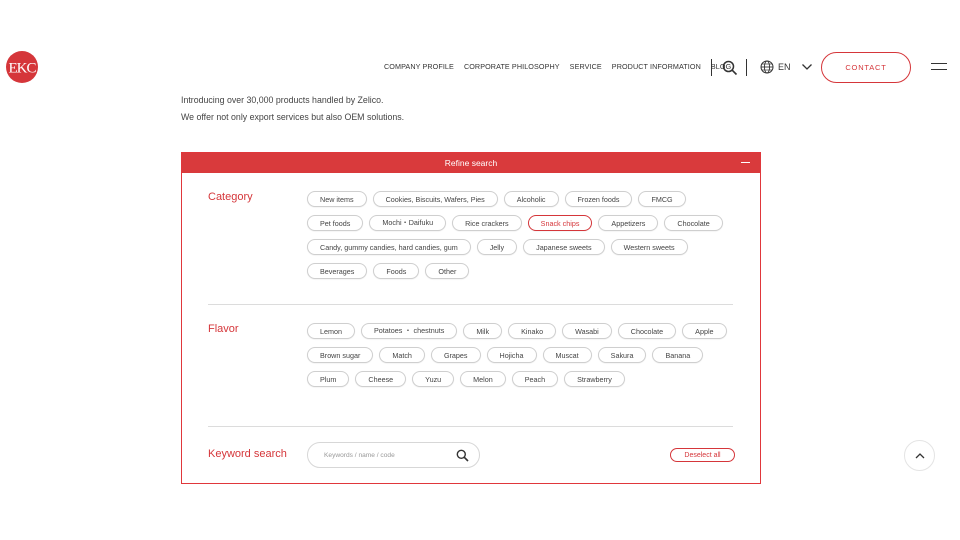 Image resolution: width=960 pixels, height=540 pixels. I want to click on filter-tag: FMCG, so click(662, 199).